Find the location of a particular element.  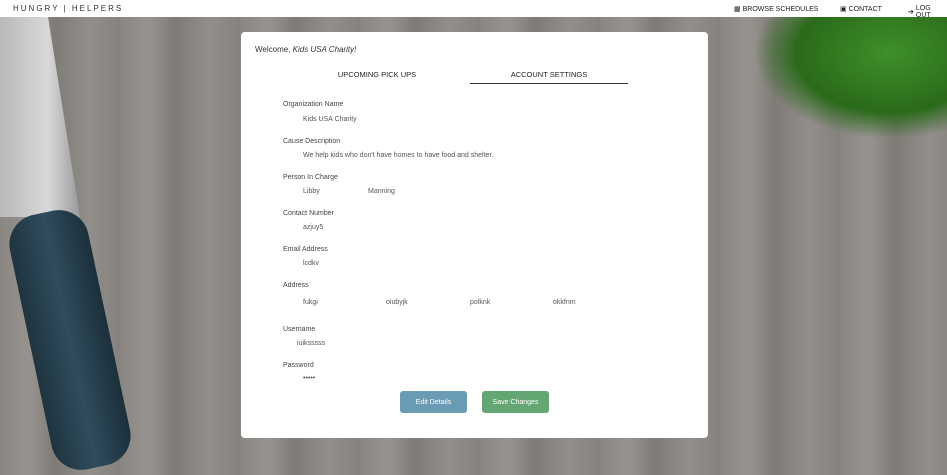

last-name-field: Manning is located at coordinates (381, 191).